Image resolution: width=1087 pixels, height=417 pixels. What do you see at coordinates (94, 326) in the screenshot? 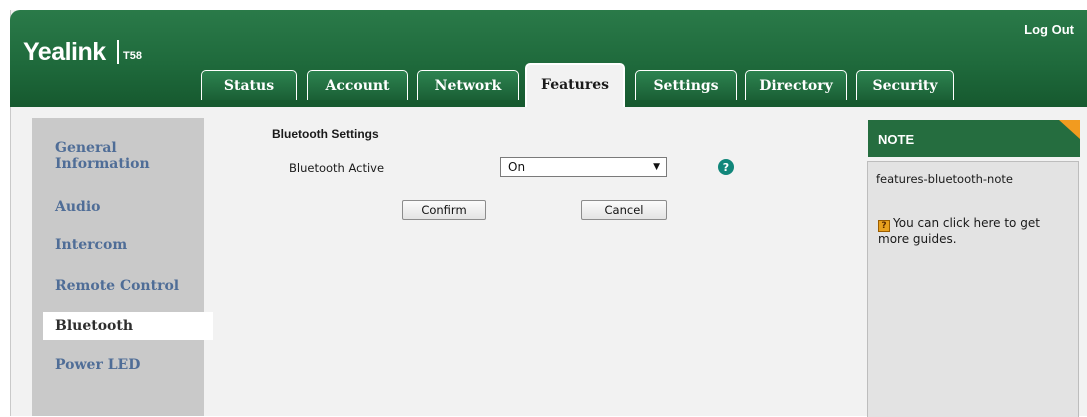
I see `sidebar-item-bluetooth: Bluetooth` at bounding box center [94, 326].